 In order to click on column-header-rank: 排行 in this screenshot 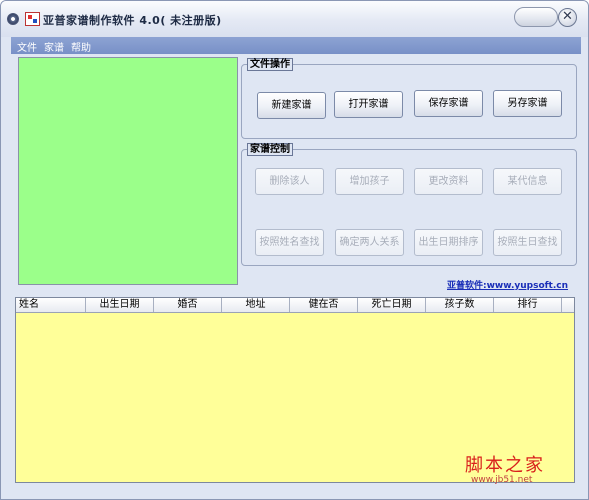, I will do `click(528, 305)`.